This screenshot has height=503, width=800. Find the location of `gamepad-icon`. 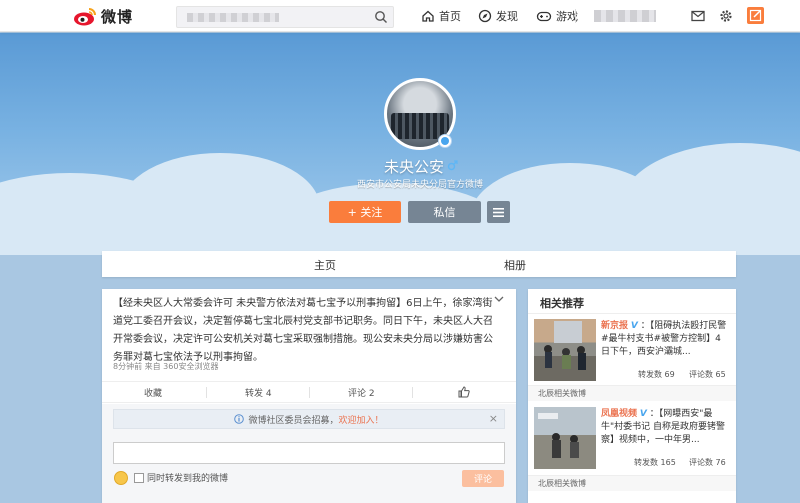

gamepad-icon is located at coordinates (544, 16).